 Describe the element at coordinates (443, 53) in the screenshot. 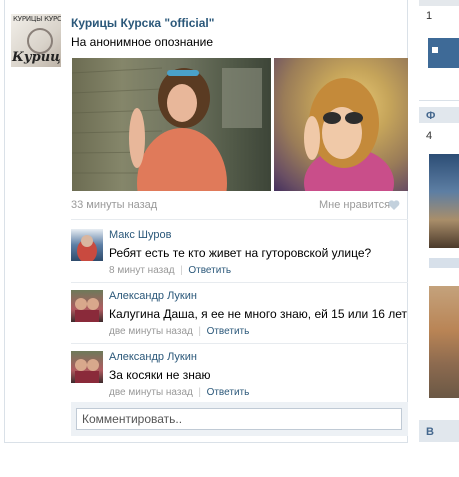

I see `sidebar-image` at that location.